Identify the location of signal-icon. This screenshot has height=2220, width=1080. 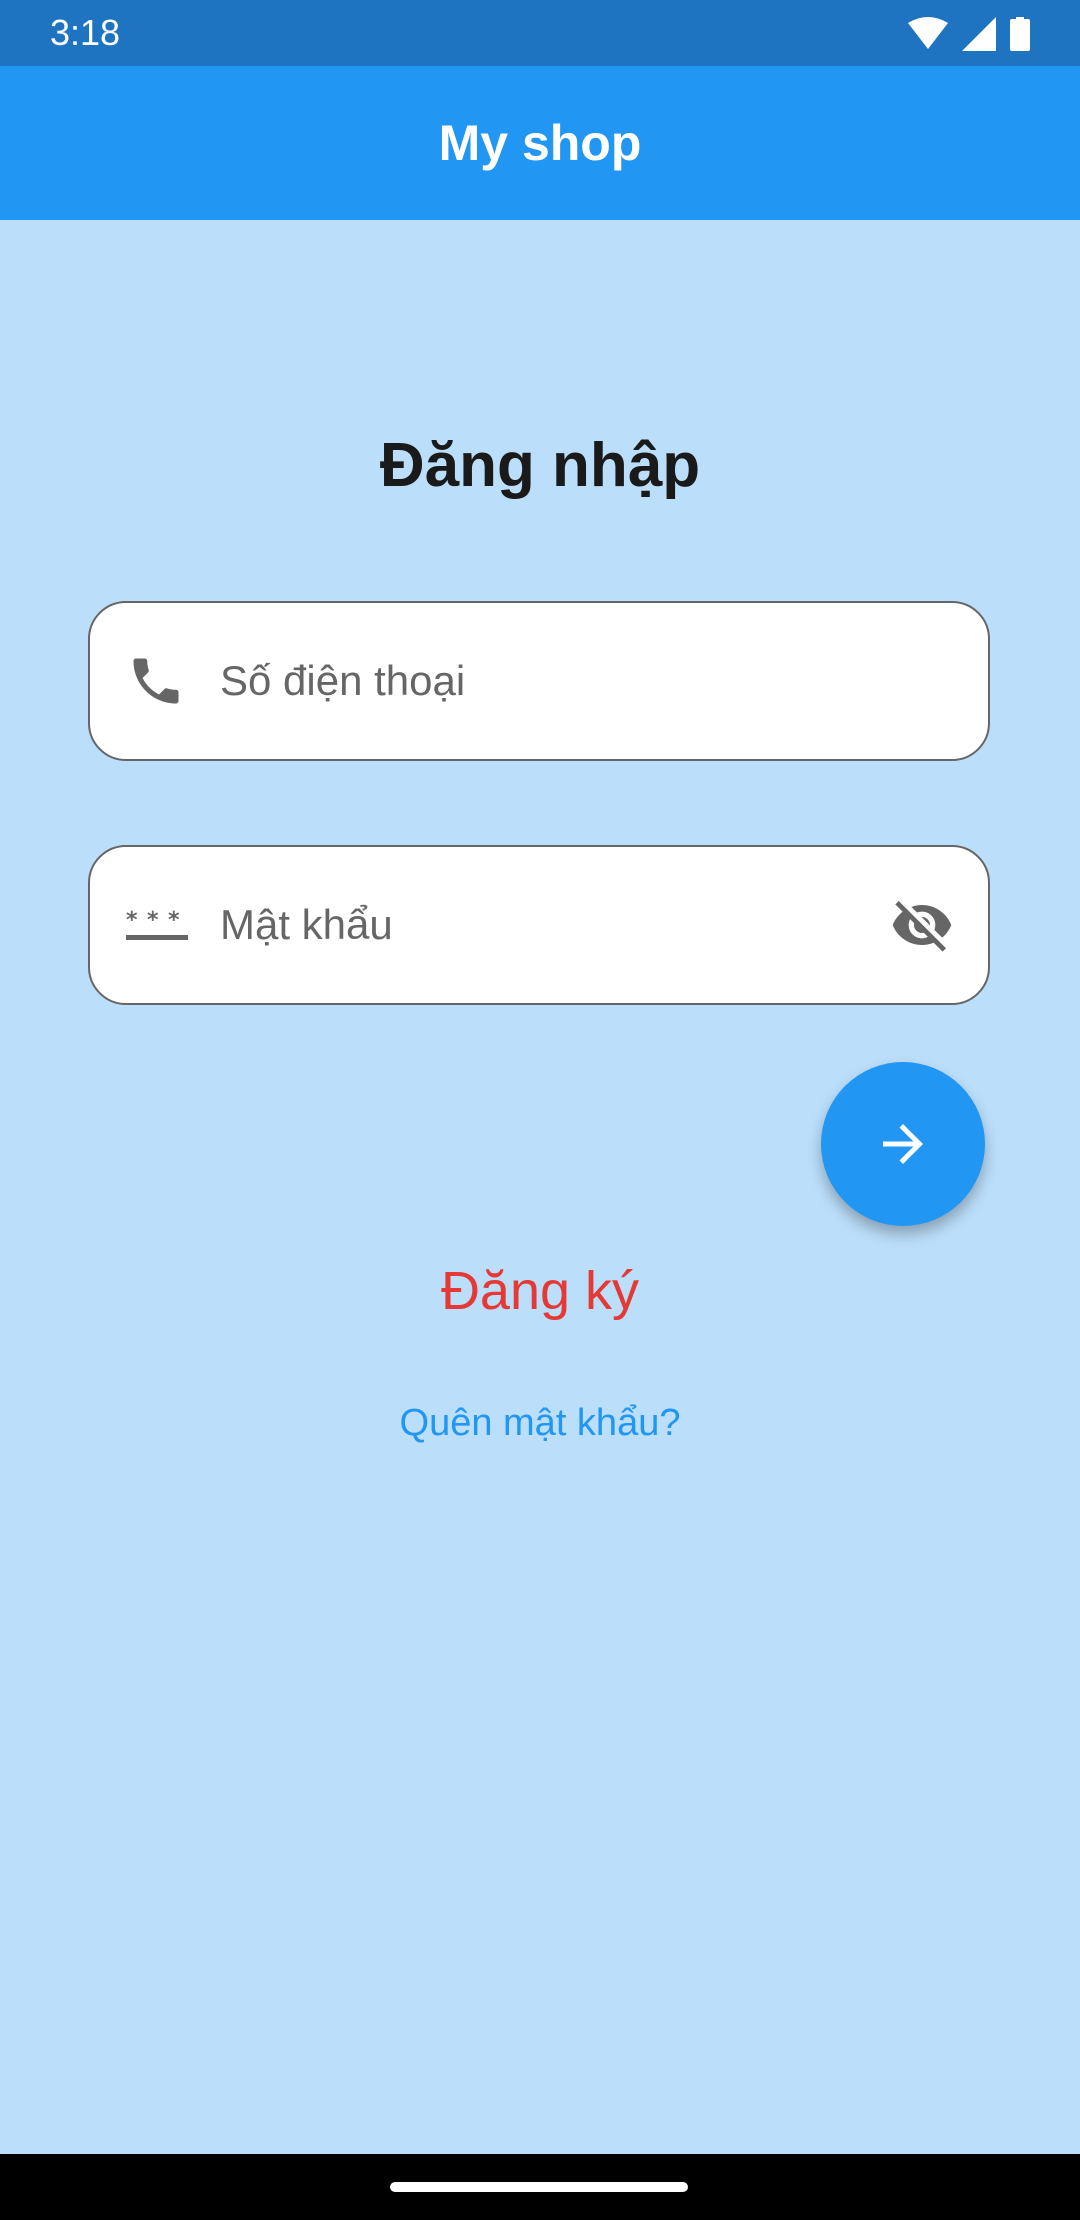
(979, 34).